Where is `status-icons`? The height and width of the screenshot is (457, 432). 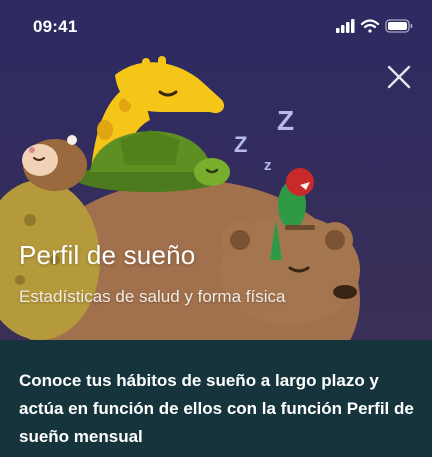 status-icons is located at coordinates (375, 28).